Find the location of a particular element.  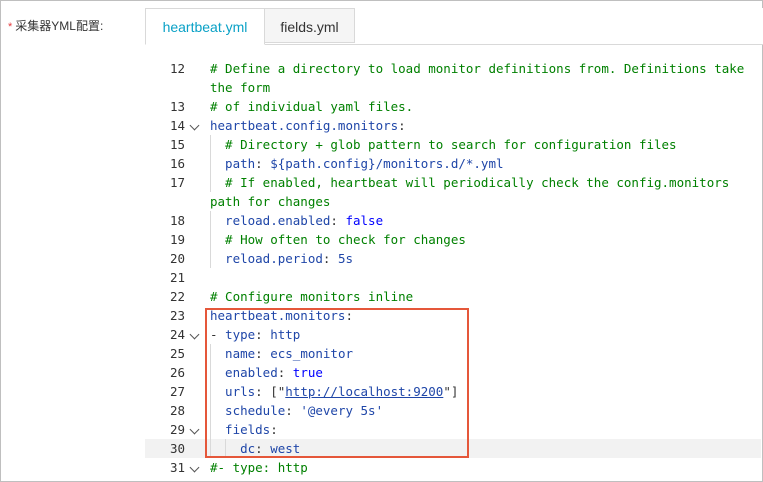

line-number: 16 is located at coordinates (177, 163).